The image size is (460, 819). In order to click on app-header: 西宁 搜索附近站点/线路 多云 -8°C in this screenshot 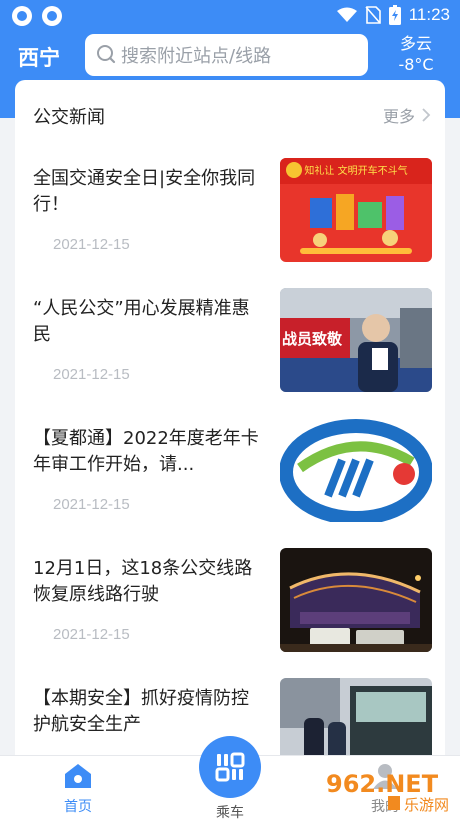, I will do `click(230, 55)`.